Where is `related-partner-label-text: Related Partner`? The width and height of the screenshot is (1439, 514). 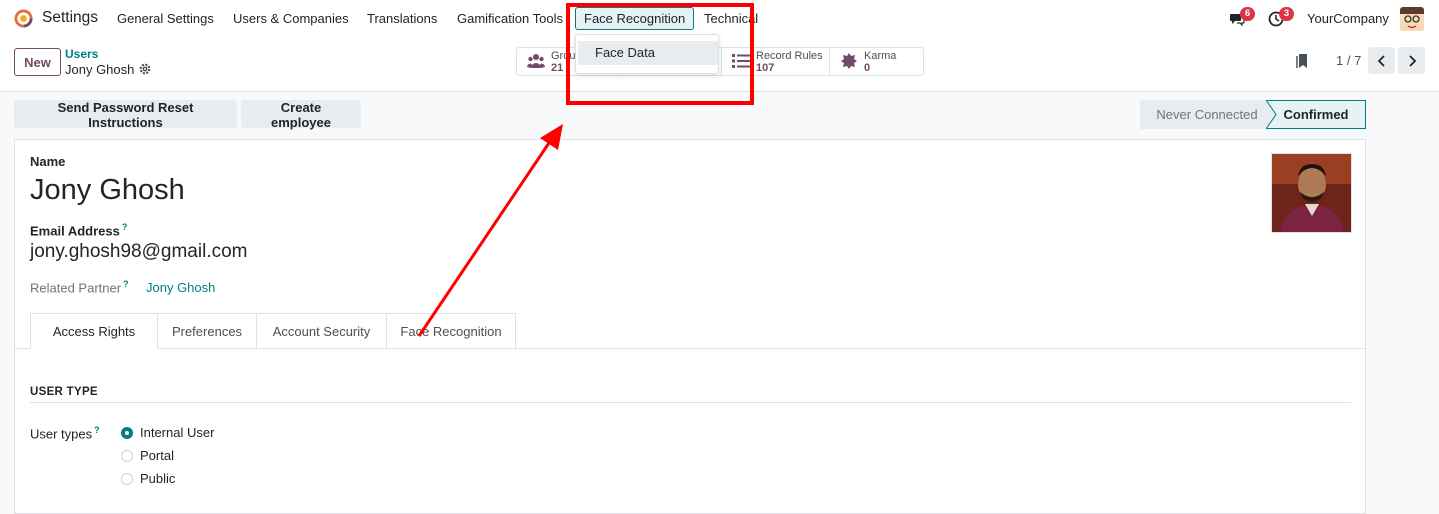 related-partner-label-text: Related Partner is located at coordinates (76, 288).